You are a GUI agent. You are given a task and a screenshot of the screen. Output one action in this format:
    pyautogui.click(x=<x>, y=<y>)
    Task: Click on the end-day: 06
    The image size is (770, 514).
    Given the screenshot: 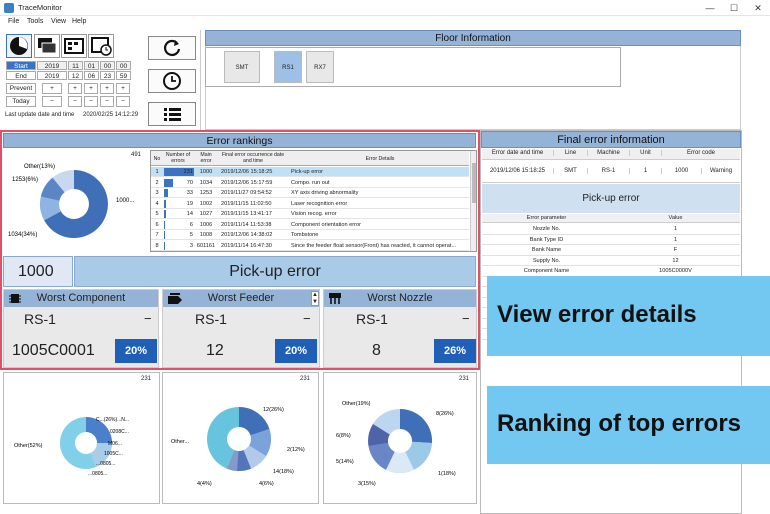 What is the action you would take?
    pyautogui.click(x=91, y=75)
    